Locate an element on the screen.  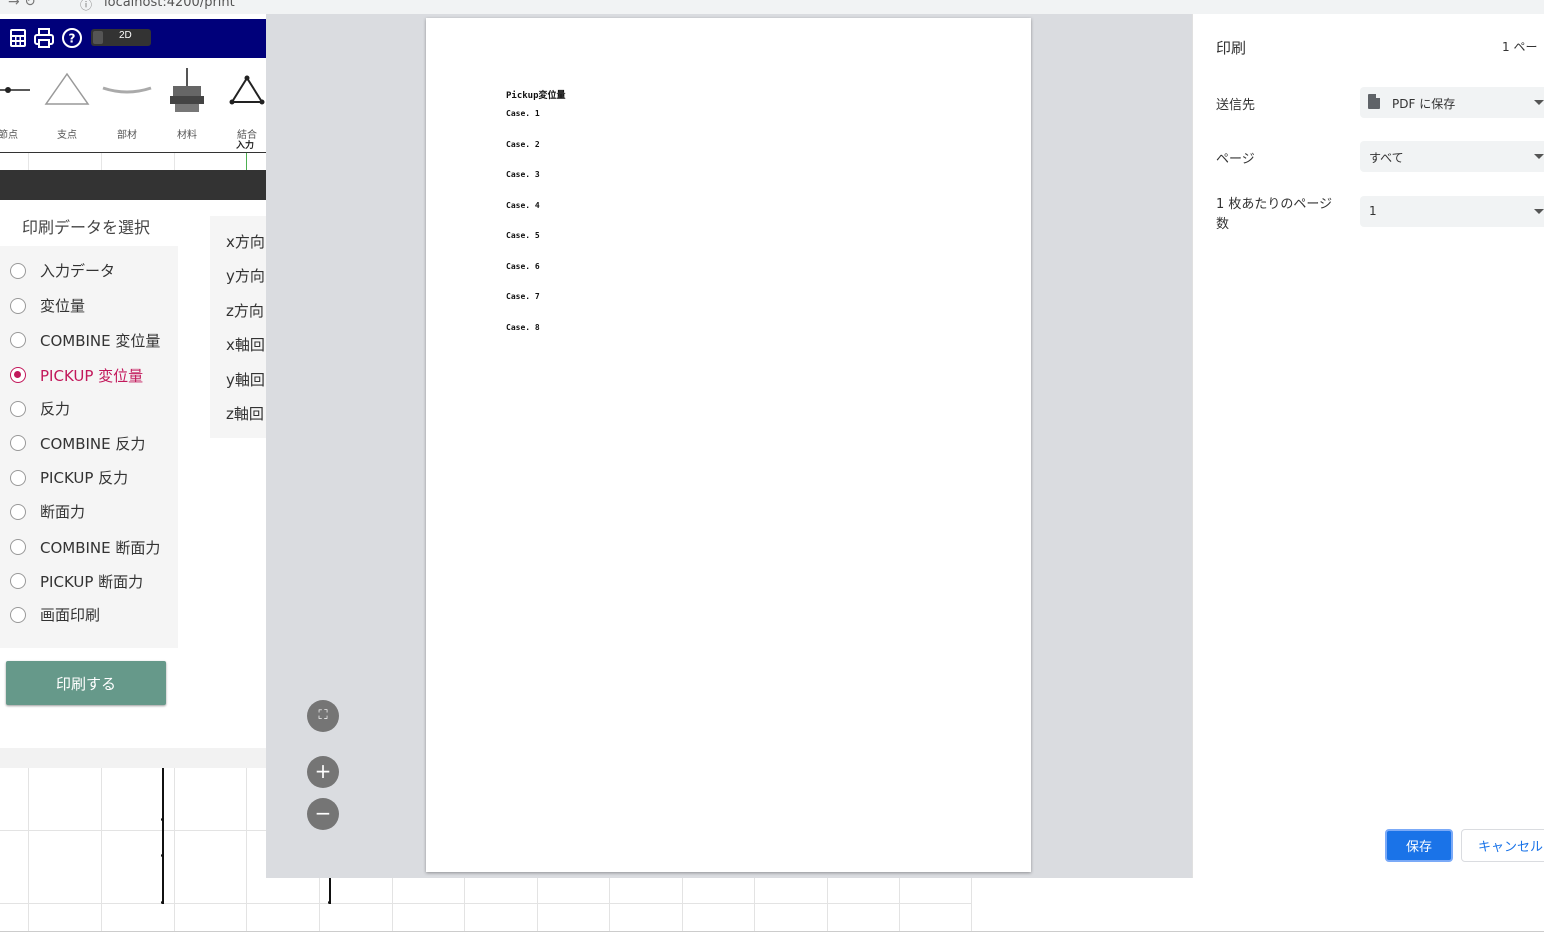
case-label: Case. 7 is located at coordinates (523, 296).